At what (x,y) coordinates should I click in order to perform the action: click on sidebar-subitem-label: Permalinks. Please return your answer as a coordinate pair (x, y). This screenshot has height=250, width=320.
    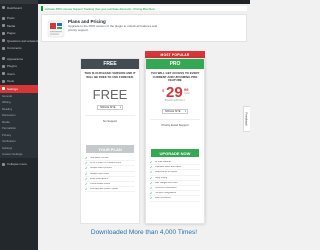
    Looking at the image, I should click on (9, 128).